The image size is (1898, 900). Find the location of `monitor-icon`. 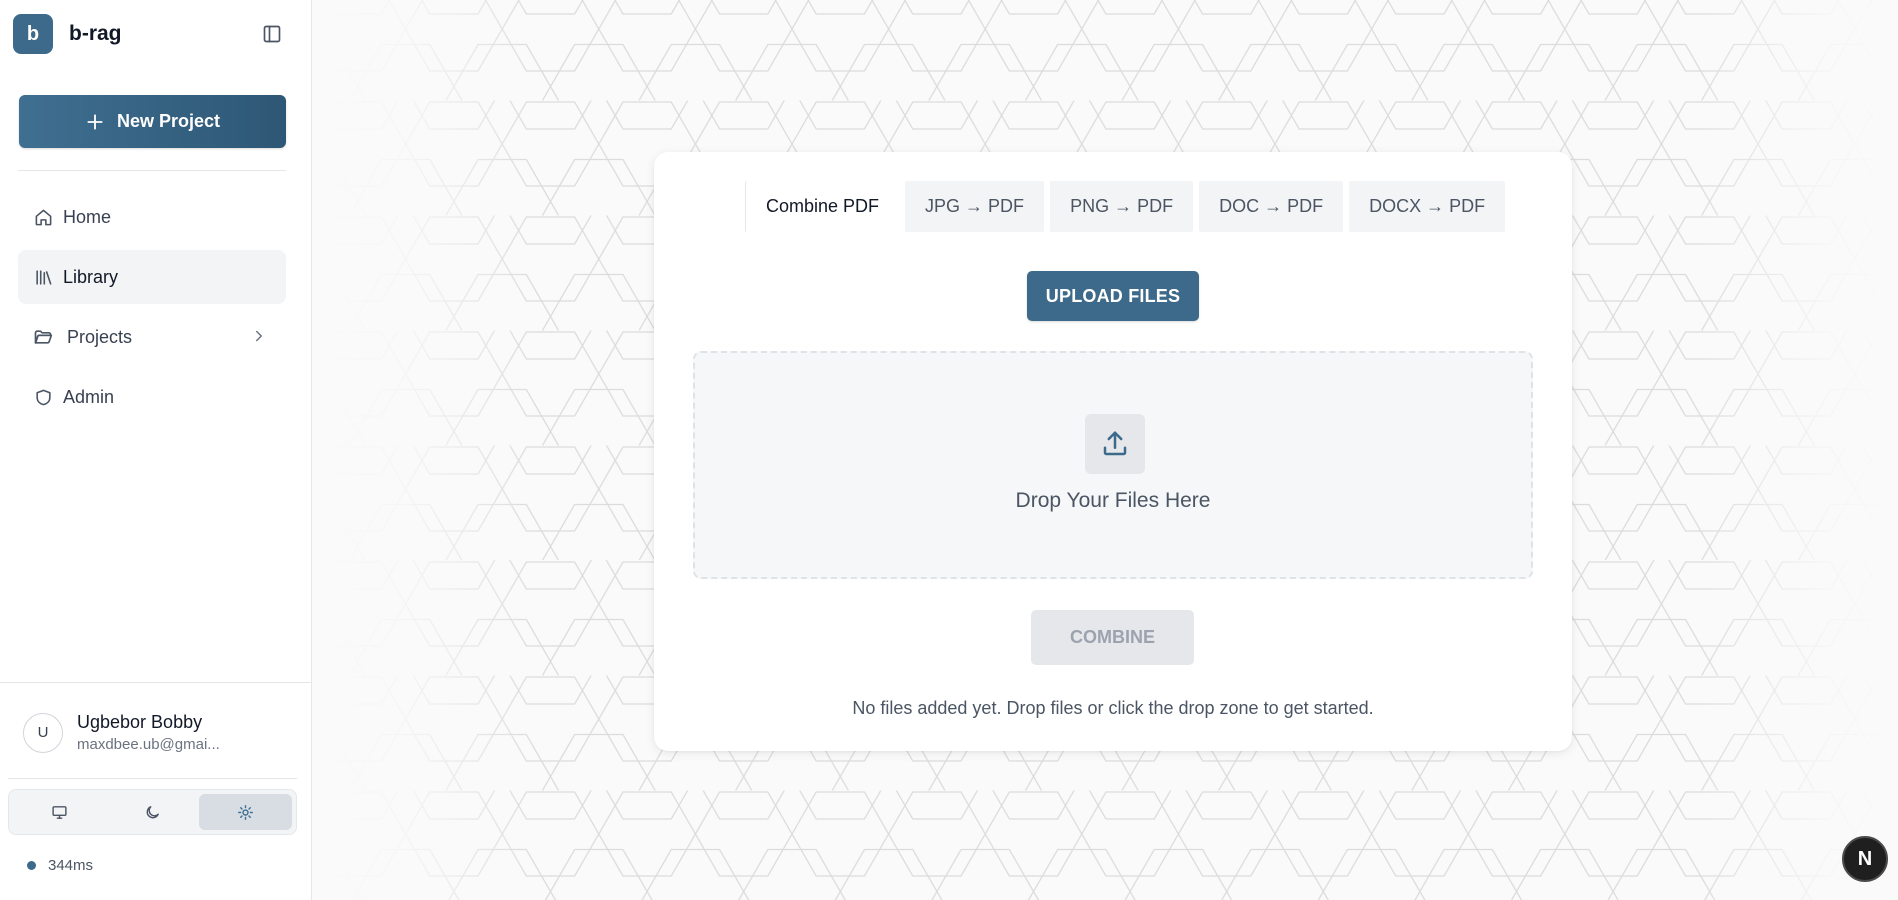

monitor-icon is located at coordinates (59, 812).